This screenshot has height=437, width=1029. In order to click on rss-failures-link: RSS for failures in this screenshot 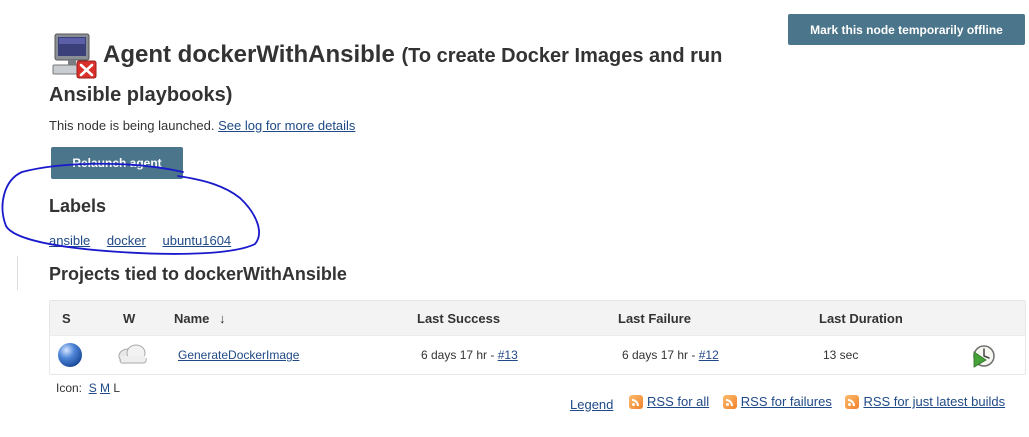, I will do `click(786, 401)`.